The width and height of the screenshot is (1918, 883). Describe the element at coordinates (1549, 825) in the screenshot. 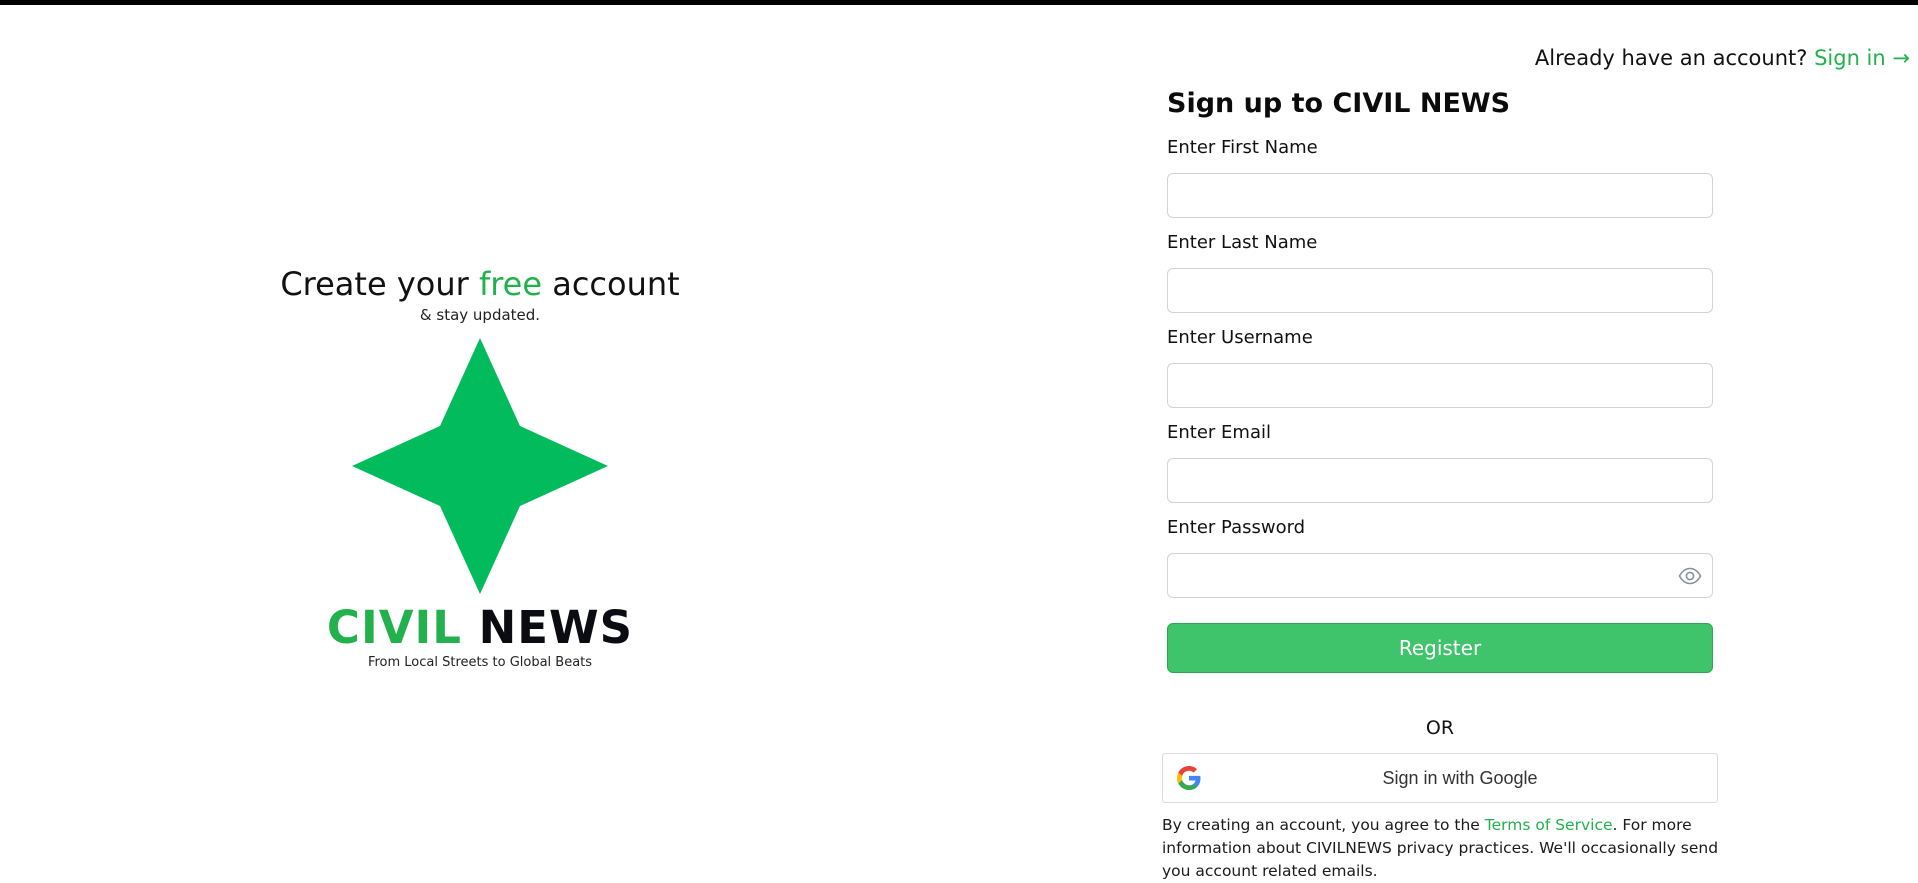

I see `terms-of-service-link: Terms of Service` at that location.